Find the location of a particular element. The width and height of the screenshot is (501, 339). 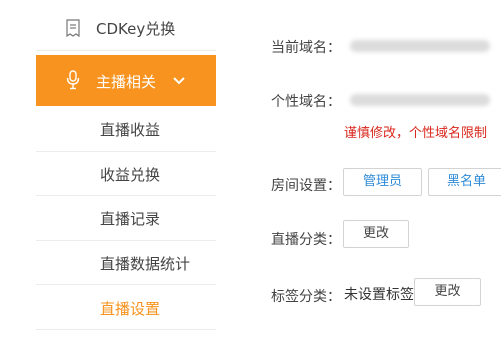

sidebar-item-label: 直播设置 is located at coordinates (130, 309).